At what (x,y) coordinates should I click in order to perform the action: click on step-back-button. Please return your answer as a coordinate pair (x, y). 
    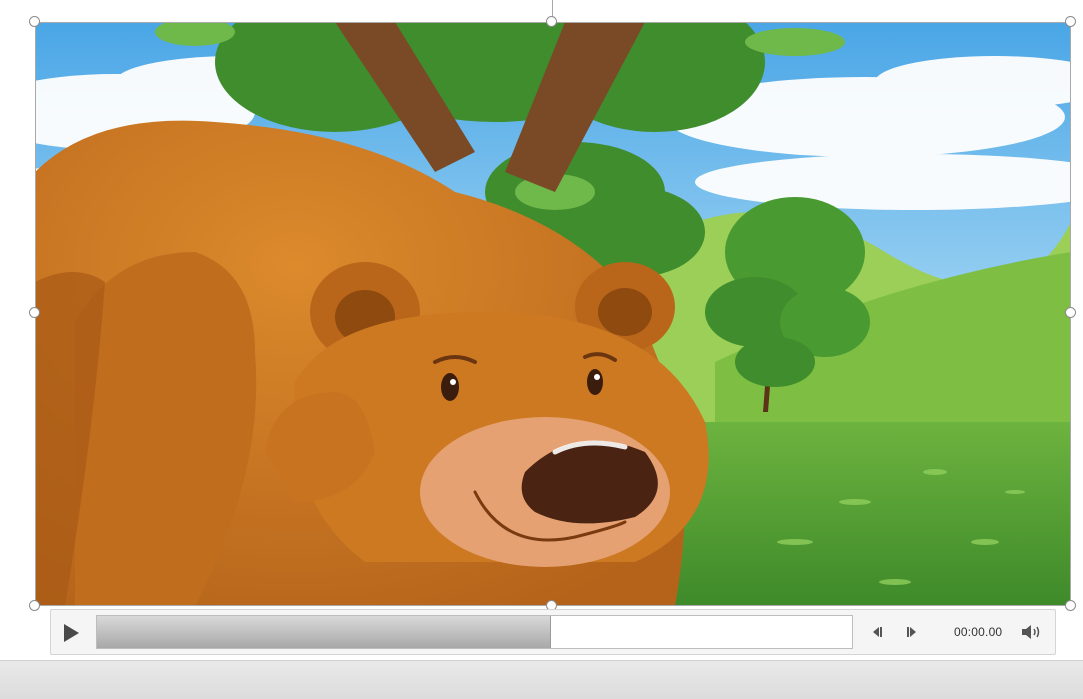
    Looking at the image, I should click on (876, 634).